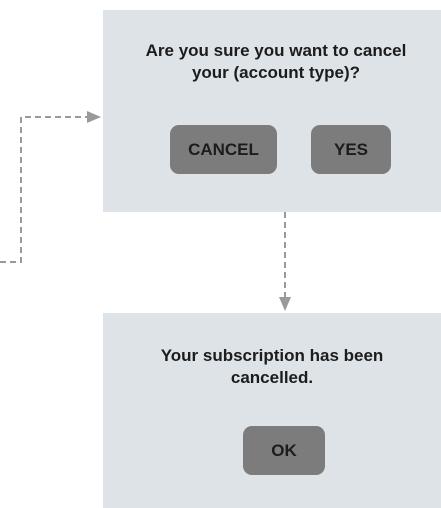 The width and height of the screenshot is (441, 508). Describe the element at coordinates (276, 72) in the screenshot. I see `confirm-message-line-2: your (account type)?` at that location.